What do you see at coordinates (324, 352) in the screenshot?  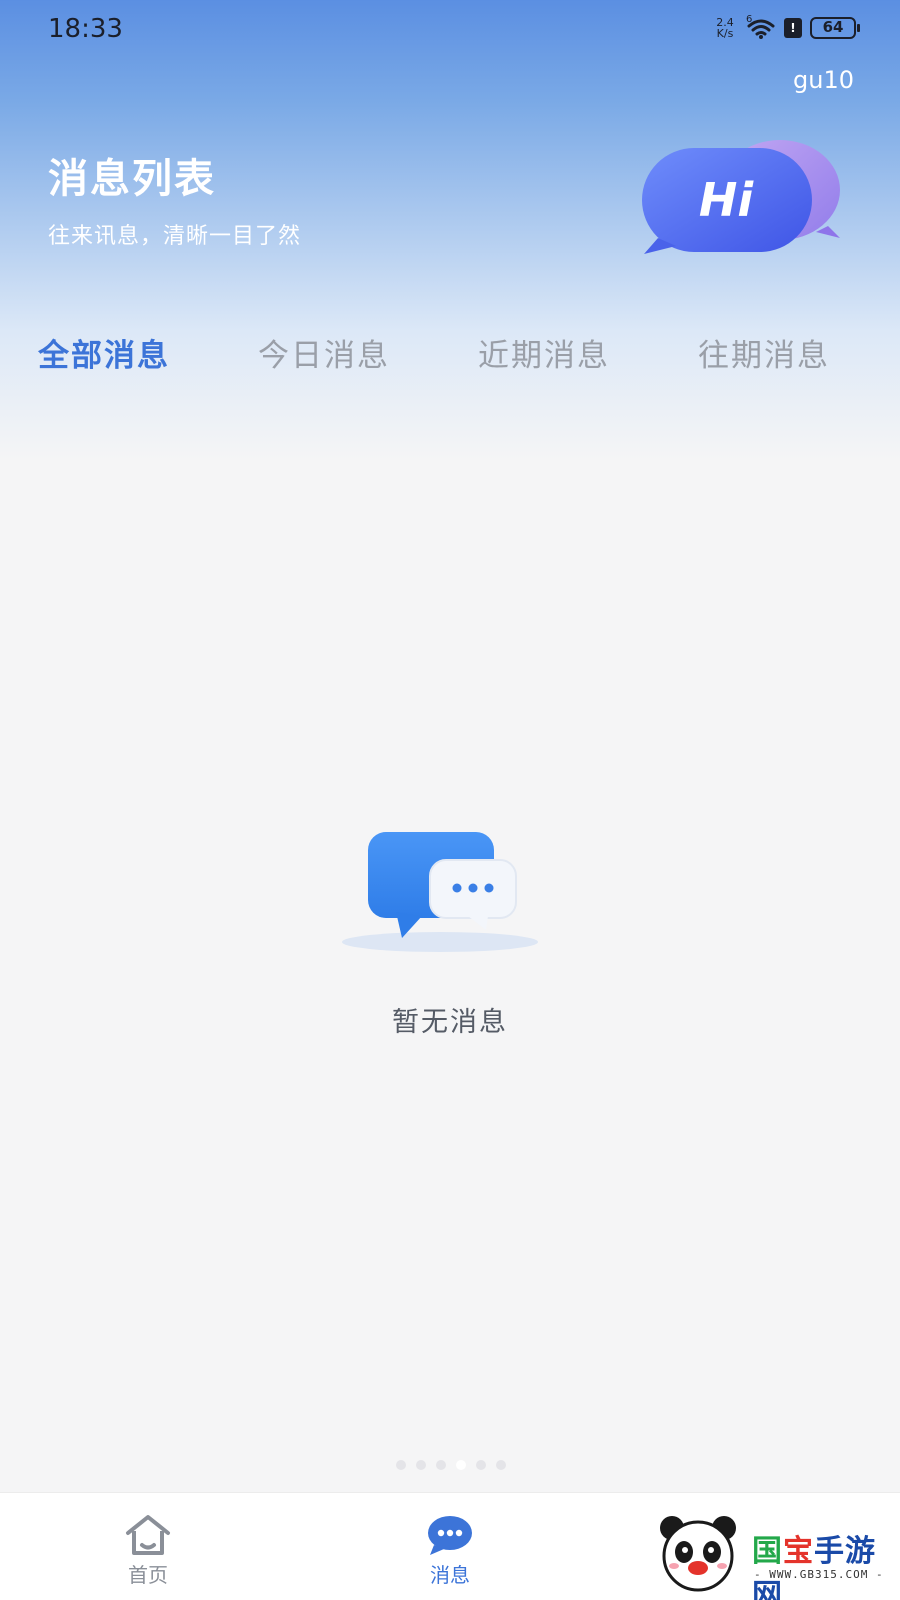 I see `tab-today-messages: 今日消息` at bounding box center [324, 352].